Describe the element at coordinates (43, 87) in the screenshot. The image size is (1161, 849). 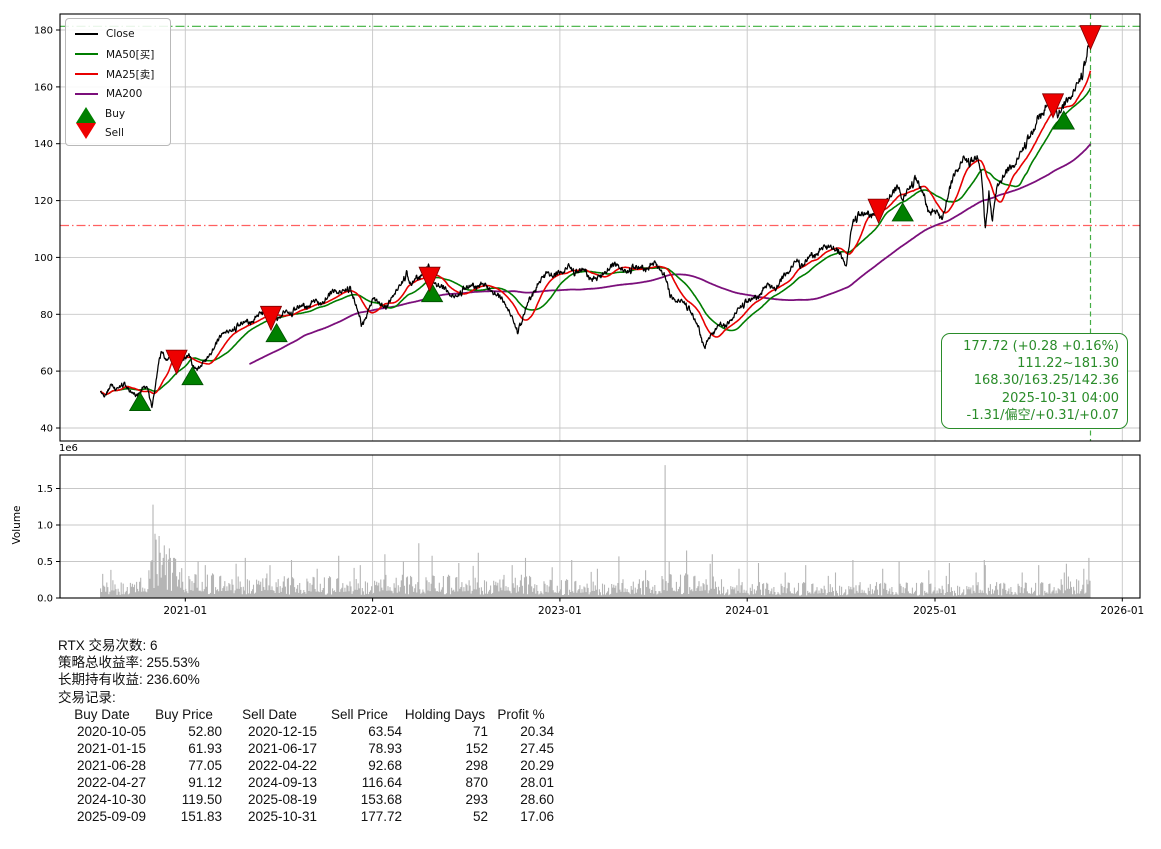
I see `y-tick-label: 160` at that location.